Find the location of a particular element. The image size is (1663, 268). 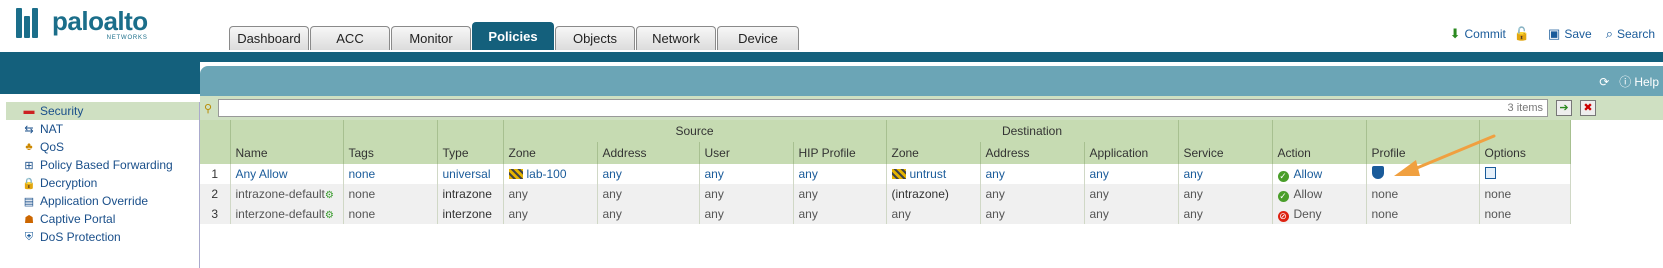

item-count: 3 items is located at coordinates (1525, 108).